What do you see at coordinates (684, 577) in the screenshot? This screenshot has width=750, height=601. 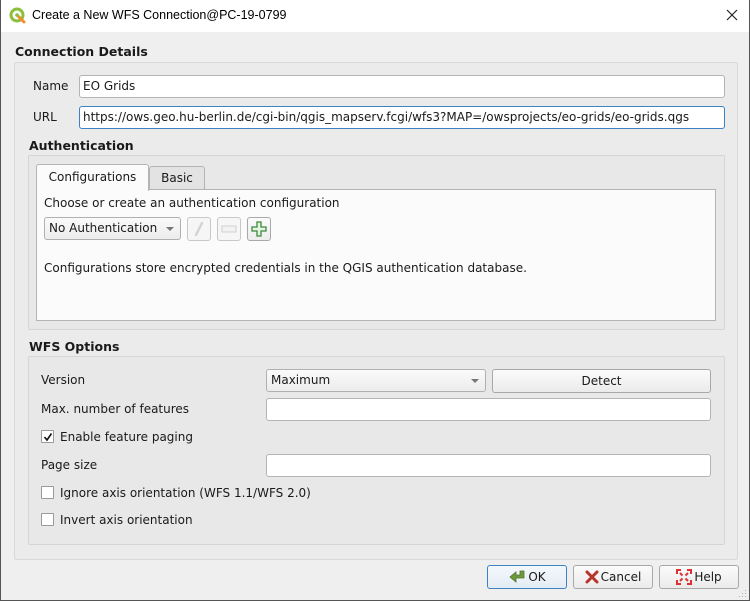 I see `help-lifebuoy-icon` at bounding box center [684, 577].